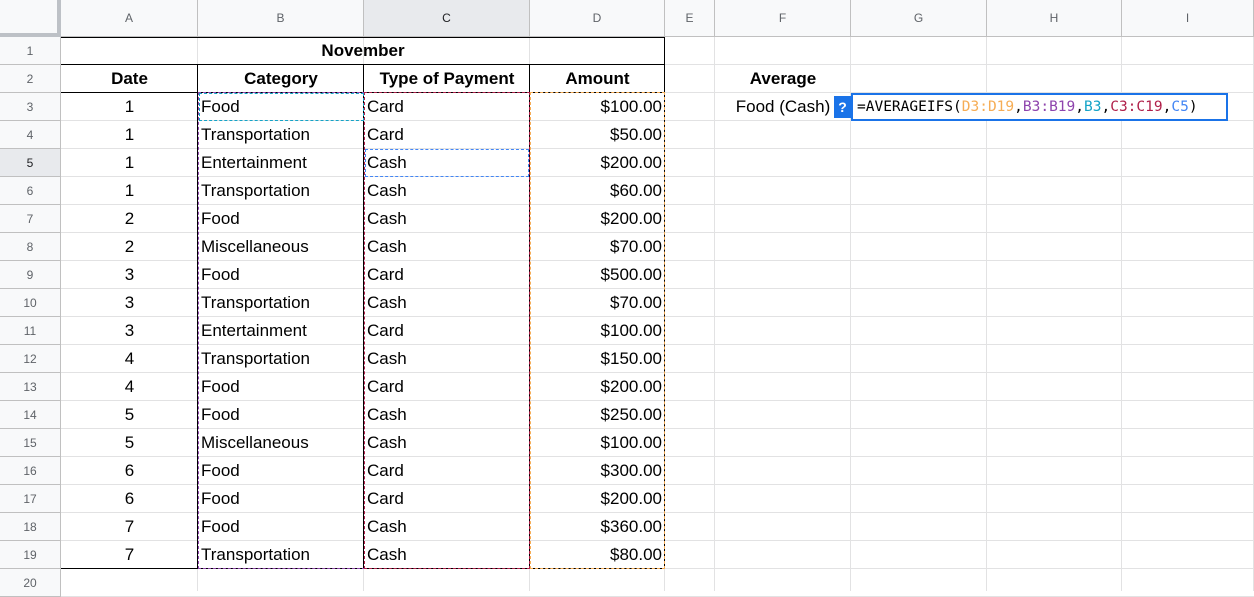 The width and height of the screenshot is (1254, 597). What do you see at coordinates (447, 79) in the screenshot?
I see `header-cell-payment: Type of Payment` at bounding box center [447, 79].